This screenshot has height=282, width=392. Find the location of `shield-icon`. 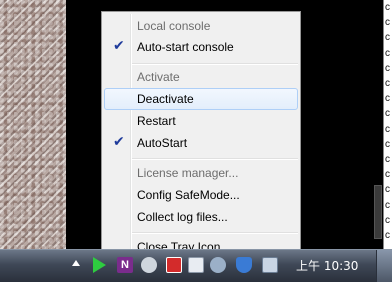

shield-icon is located at coordinates (244, 265).